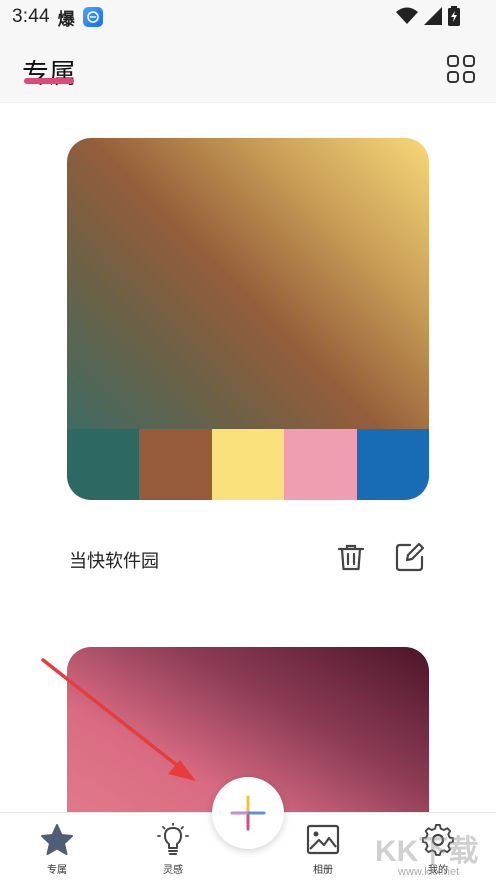  I want to click on title-underline, so click(49, 81).